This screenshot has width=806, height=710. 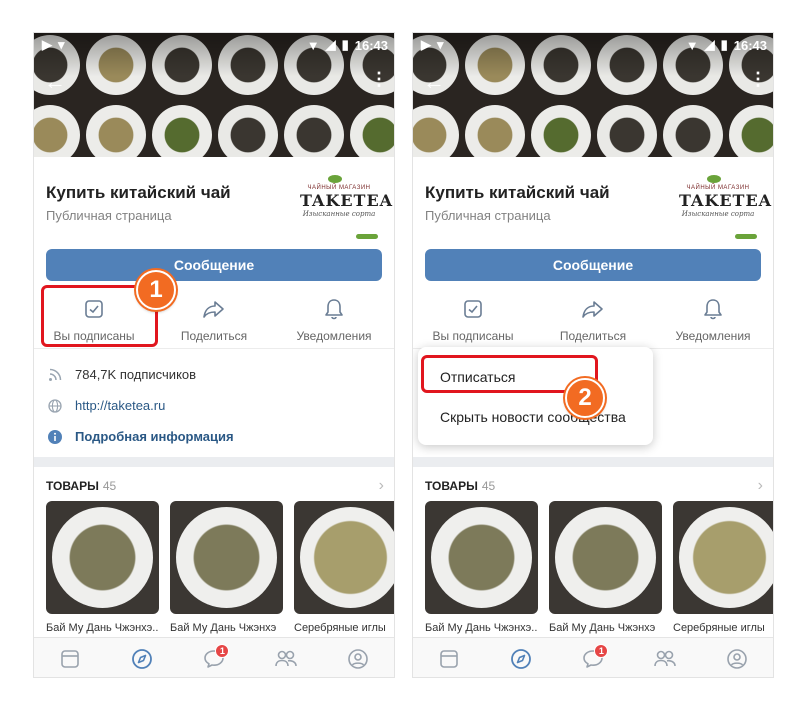 What do you see at coordinates (109, 215) in the screenshot?
I see `page-subtitle: Публичная страница` at bounding box center [109, 215].